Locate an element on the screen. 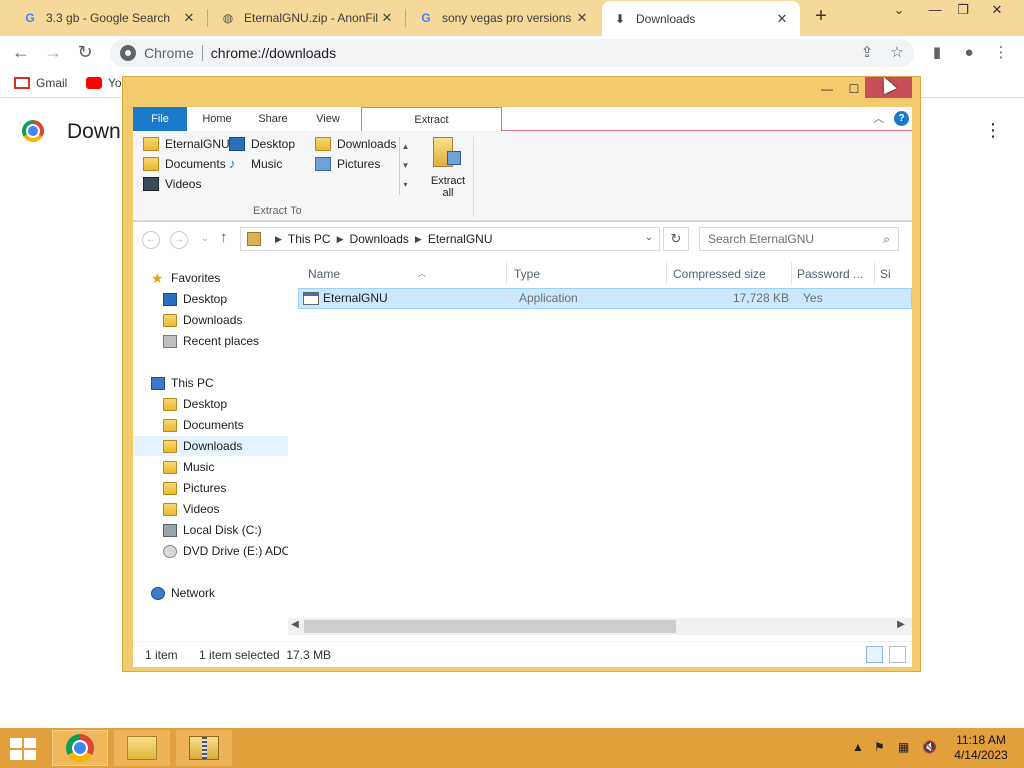  gallery-down-icon: ▼ is located at coordinates (405, 165).